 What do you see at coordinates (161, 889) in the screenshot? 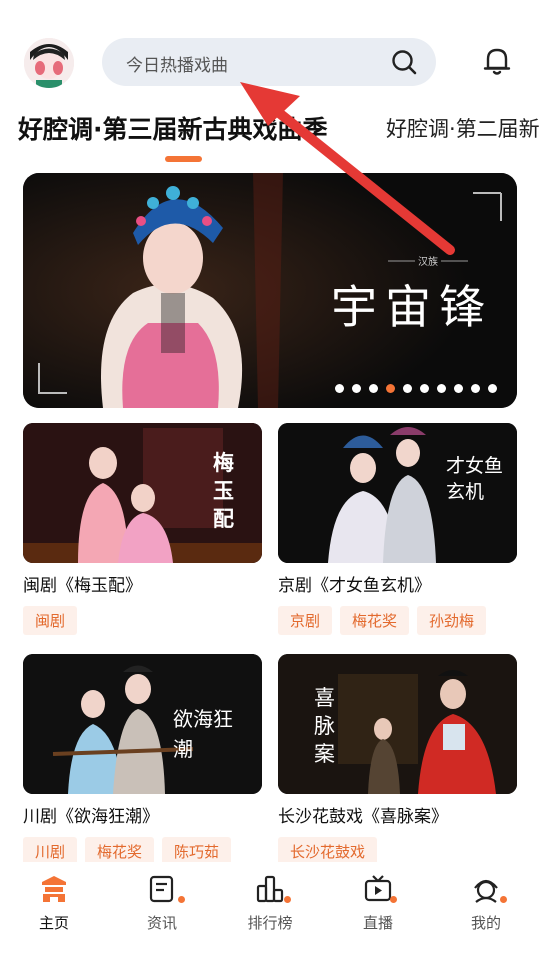
I see `news-icon` at bounding box center [161, 889].